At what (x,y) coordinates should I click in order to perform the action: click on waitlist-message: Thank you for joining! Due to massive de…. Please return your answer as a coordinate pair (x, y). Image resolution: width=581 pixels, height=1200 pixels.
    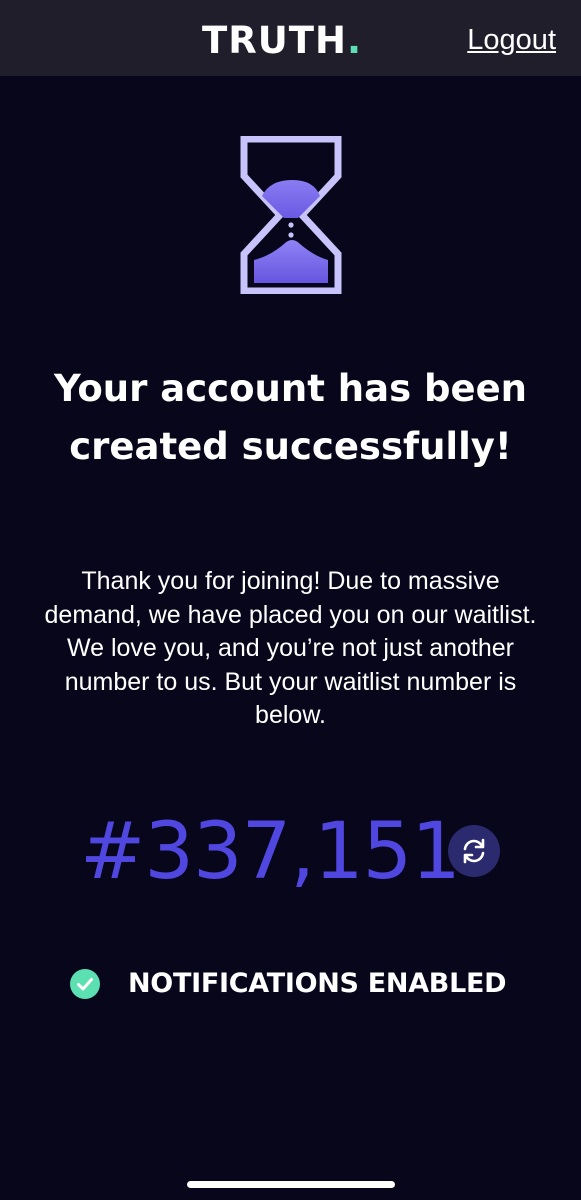
    Looking at the image, I should click on (290, 648).